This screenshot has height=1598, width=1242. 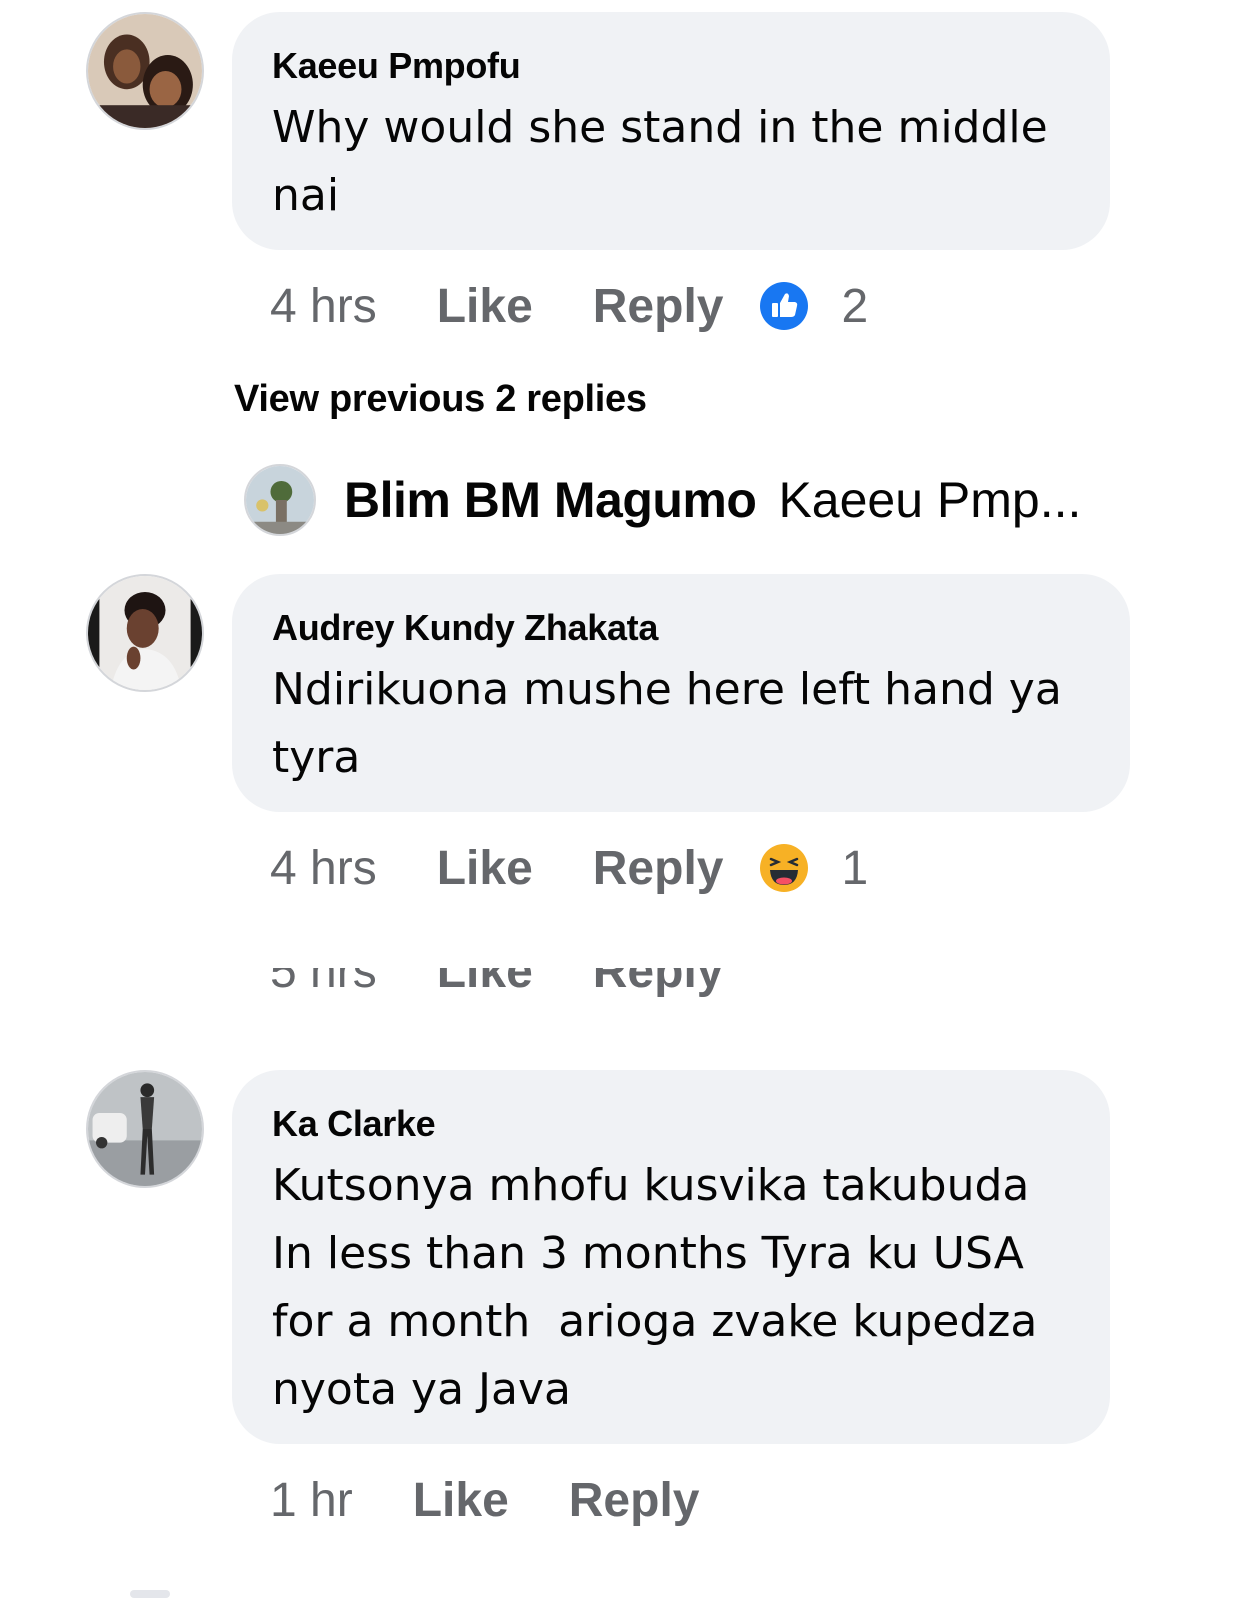 What do you see at coordinates (323, 983) in the screenshot?
I see `comment-time: 5 hrs` at bounding box center [323, 983].